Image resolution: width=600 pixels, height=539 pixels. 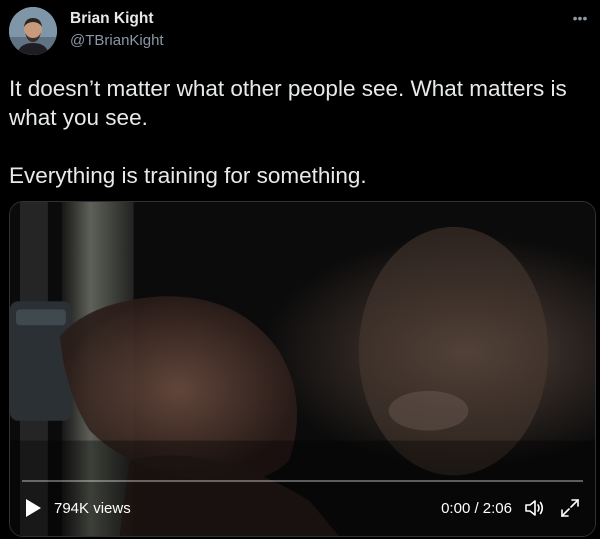 What do you see at coordinates (92, 508) in the screenshot?
I see `video-view-count: 794K views` at bounding box center [92, 508].